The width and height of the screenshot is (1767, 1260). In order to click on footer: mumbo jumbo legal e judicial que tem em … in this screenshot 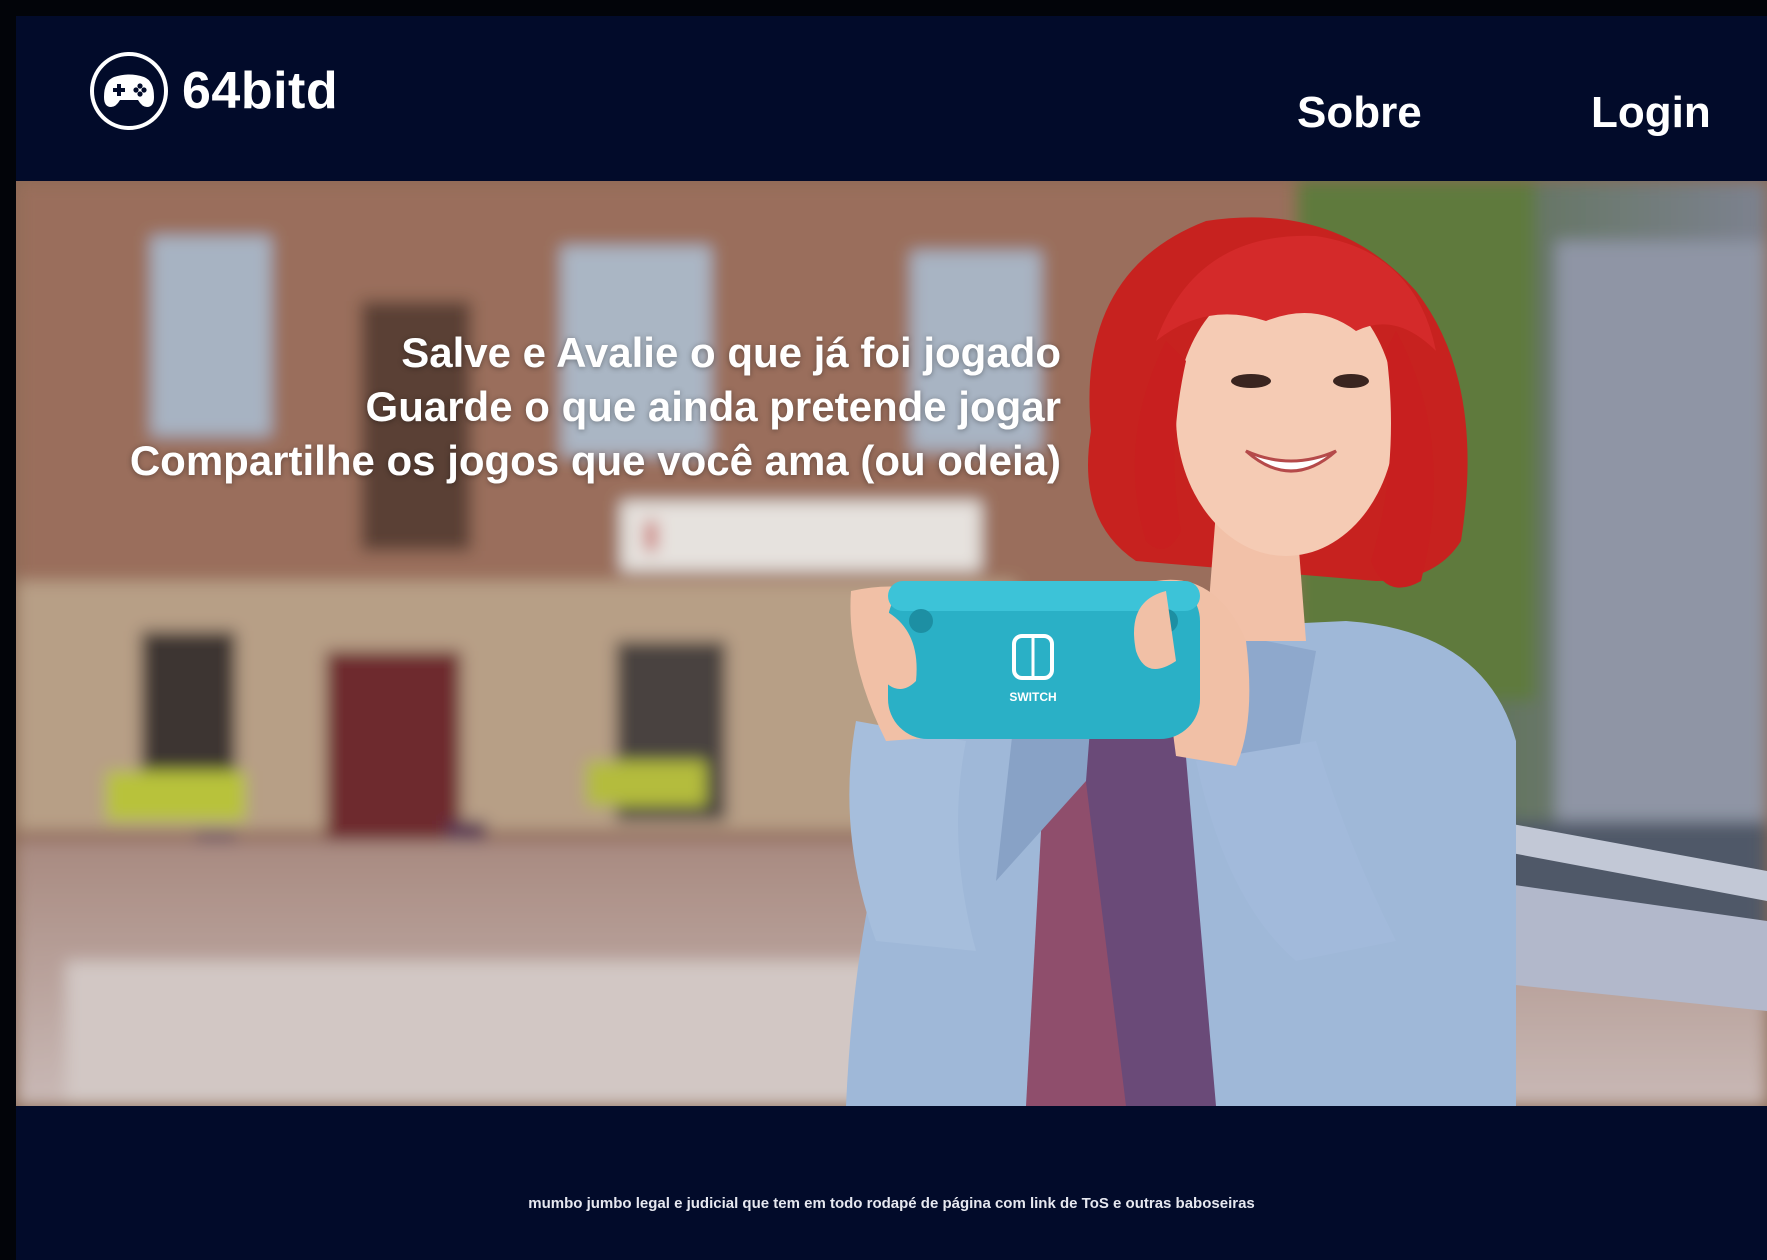, I will do `click(891, 1183)`.